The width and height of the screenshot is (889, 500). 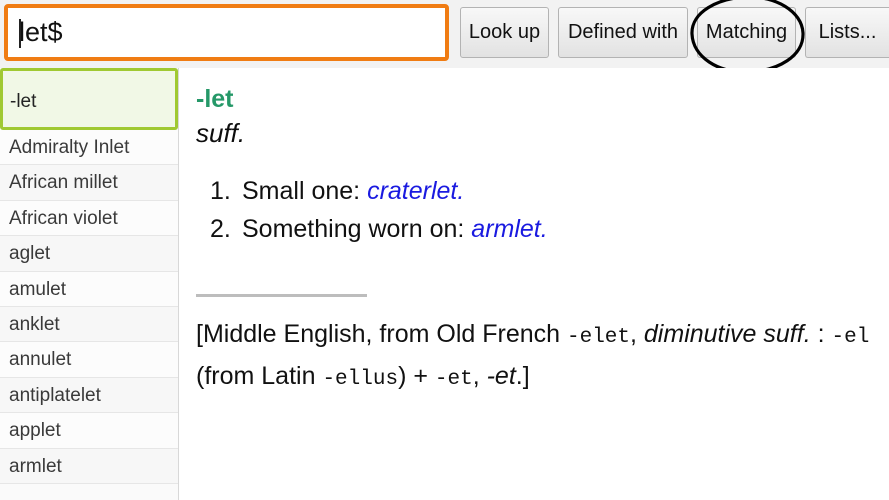 What do you see at coordinates (504, 32) in the screenshot?
I see `look-up-button: Look up` at bounding box center [504, 32].